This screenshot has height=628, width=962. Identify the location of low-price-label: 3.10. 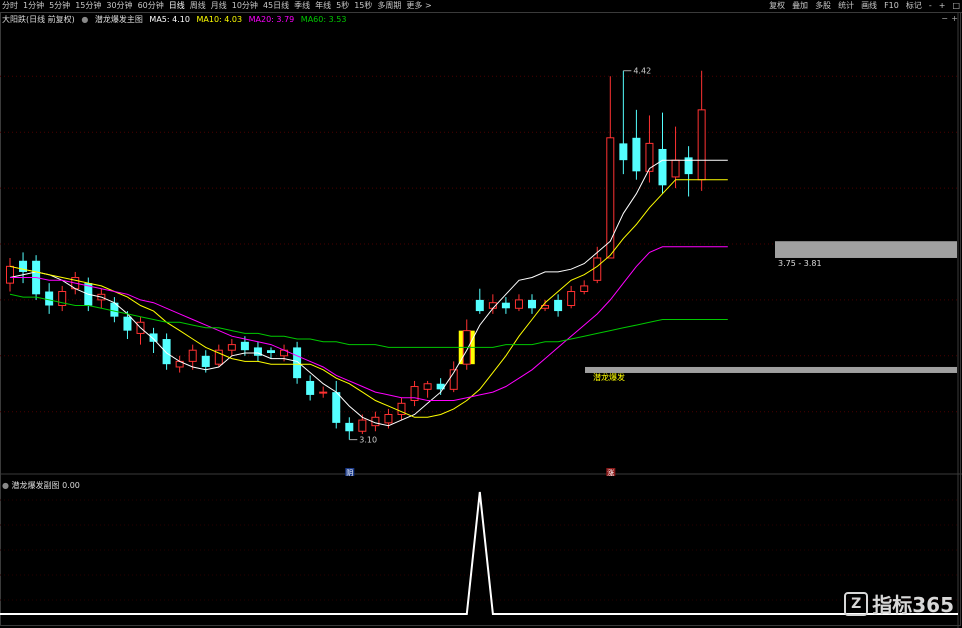
(368, 440).